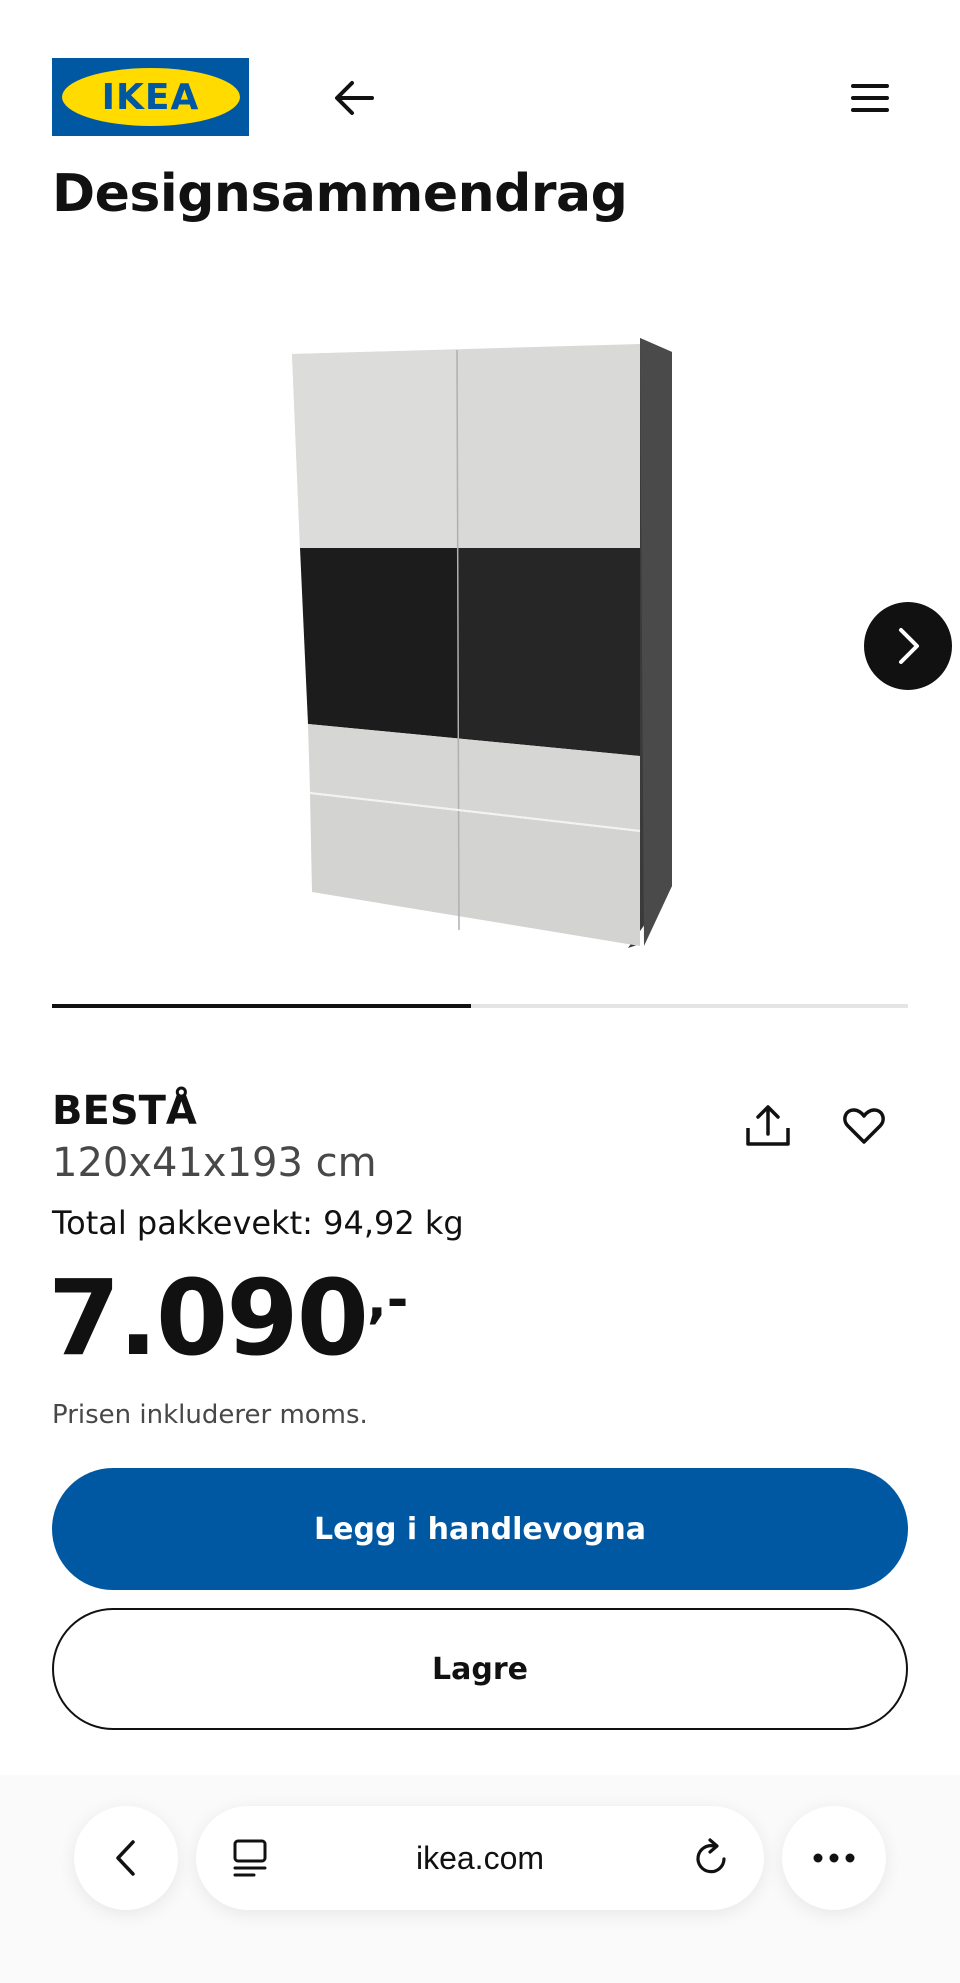  Describe the element at coordinates (262, 1006) in the screenshot. I see `gallery-progress-fill` at that location.